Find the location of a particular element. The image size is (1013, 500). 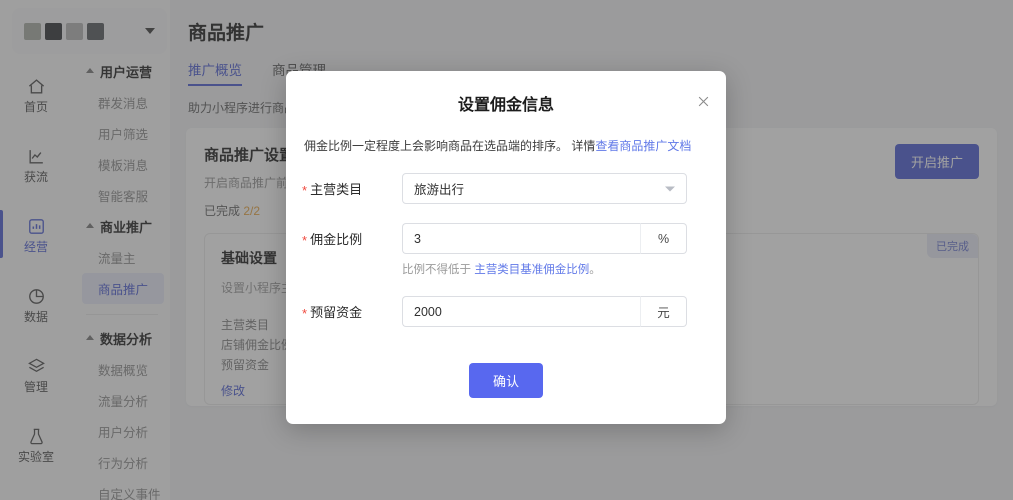

doc-link: 查看商品推广文档 is located at coordinates (643, 146).